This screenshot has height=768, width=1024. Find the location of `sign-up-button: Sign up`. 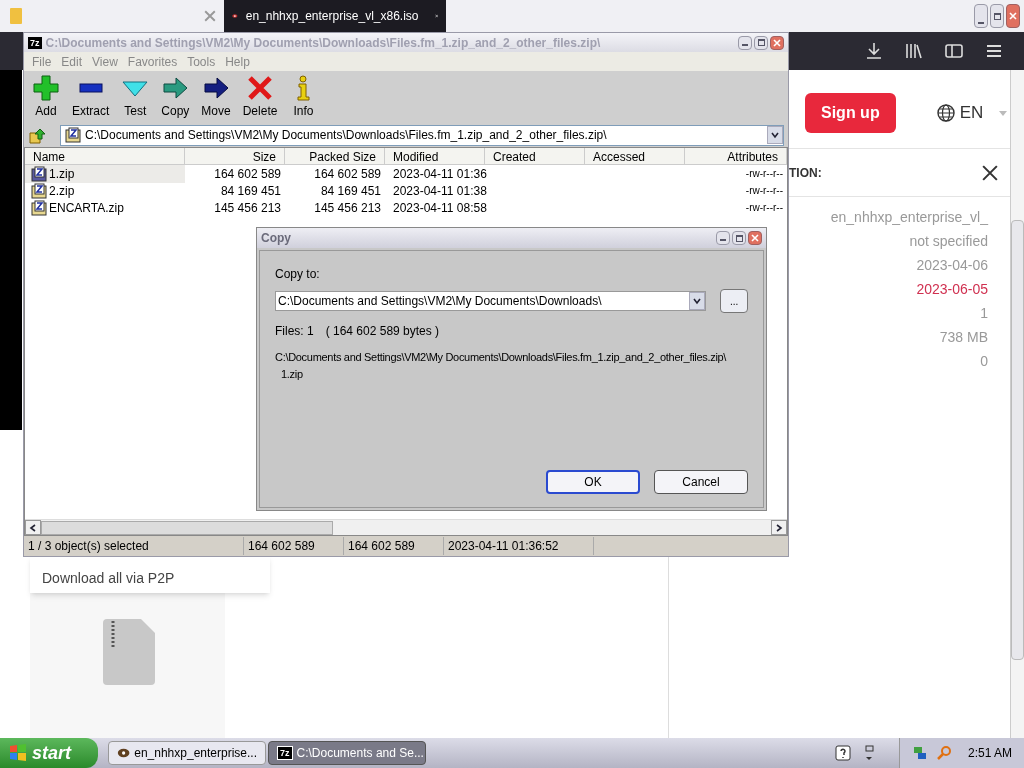

sign-up-button: Sign up is located at coordinates (850, 113).